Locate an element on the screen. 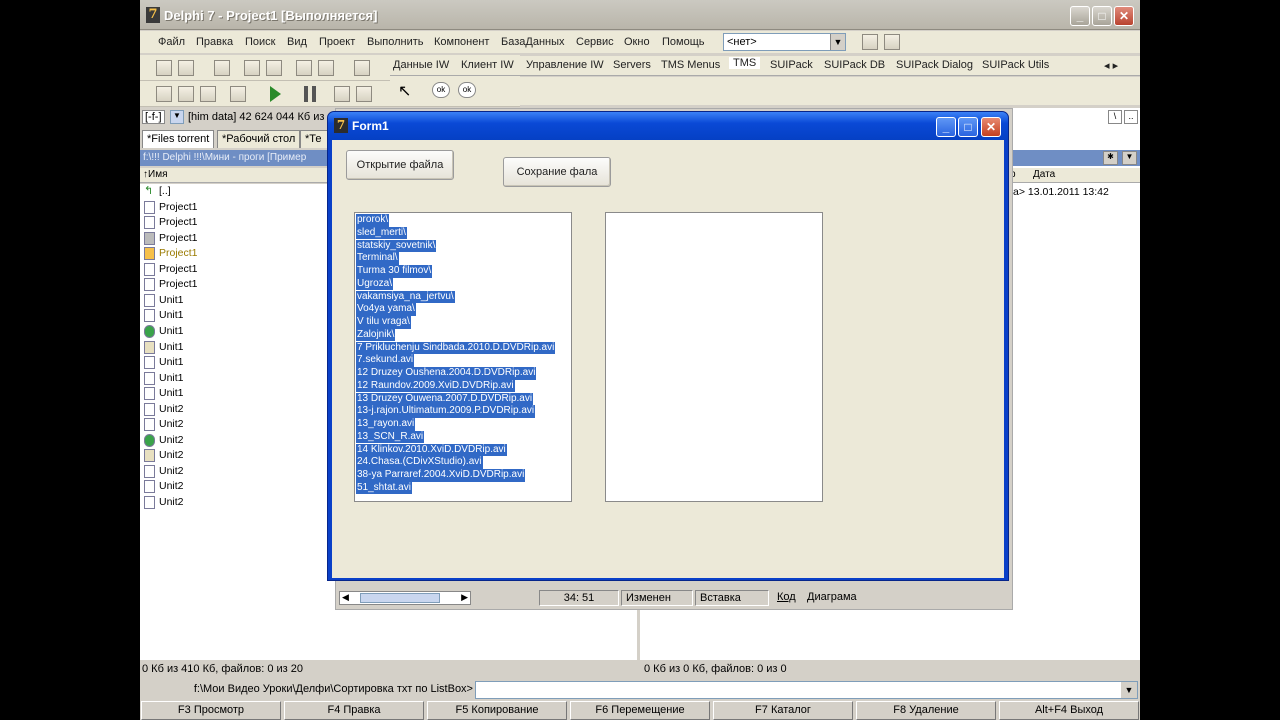  listbox-item: 14 Klinkov.2010.XviD.DVDRip.avi is located at coordinates (431, 450).